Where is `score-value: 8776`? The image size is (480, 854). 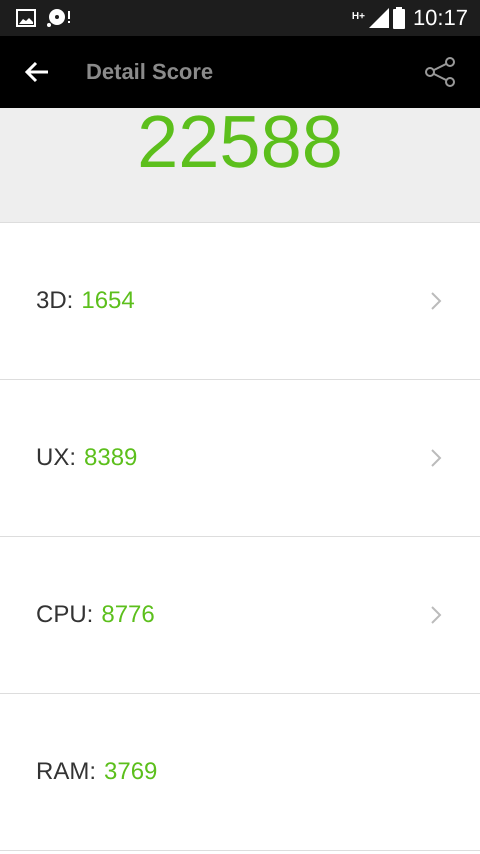
score-value: 8776 is located at coordinates (128, 615).